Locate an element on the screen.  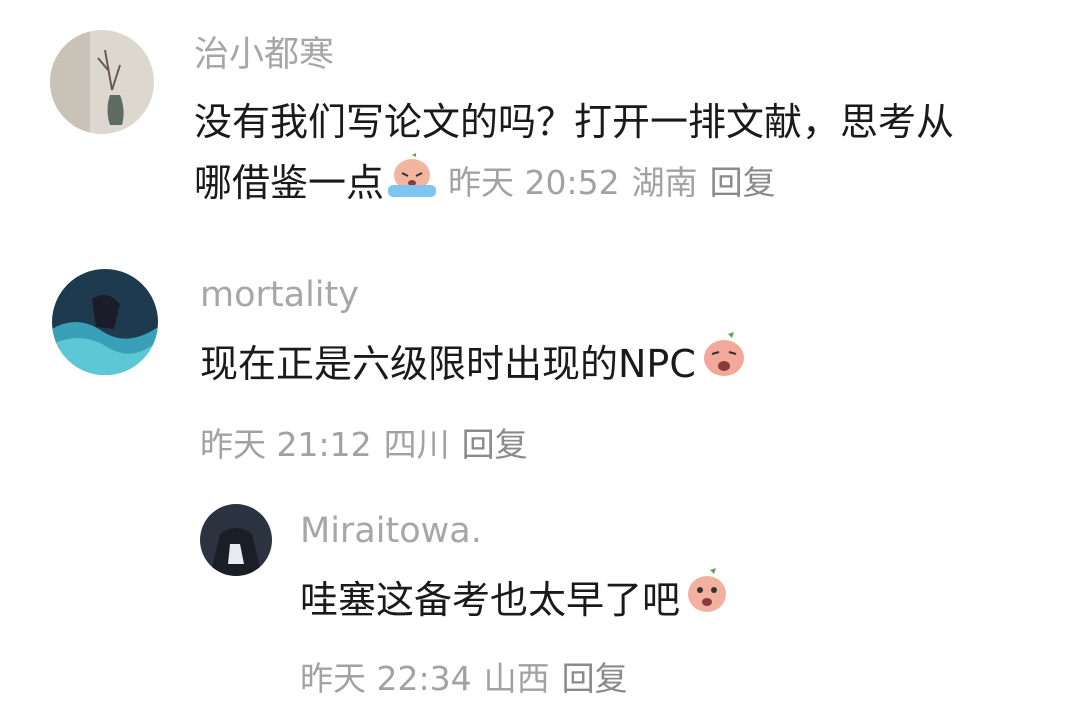
comment-text-line: 哪借鉴一点 昨天 20:52 湖南 回复 is located at coordinates (574, 183).